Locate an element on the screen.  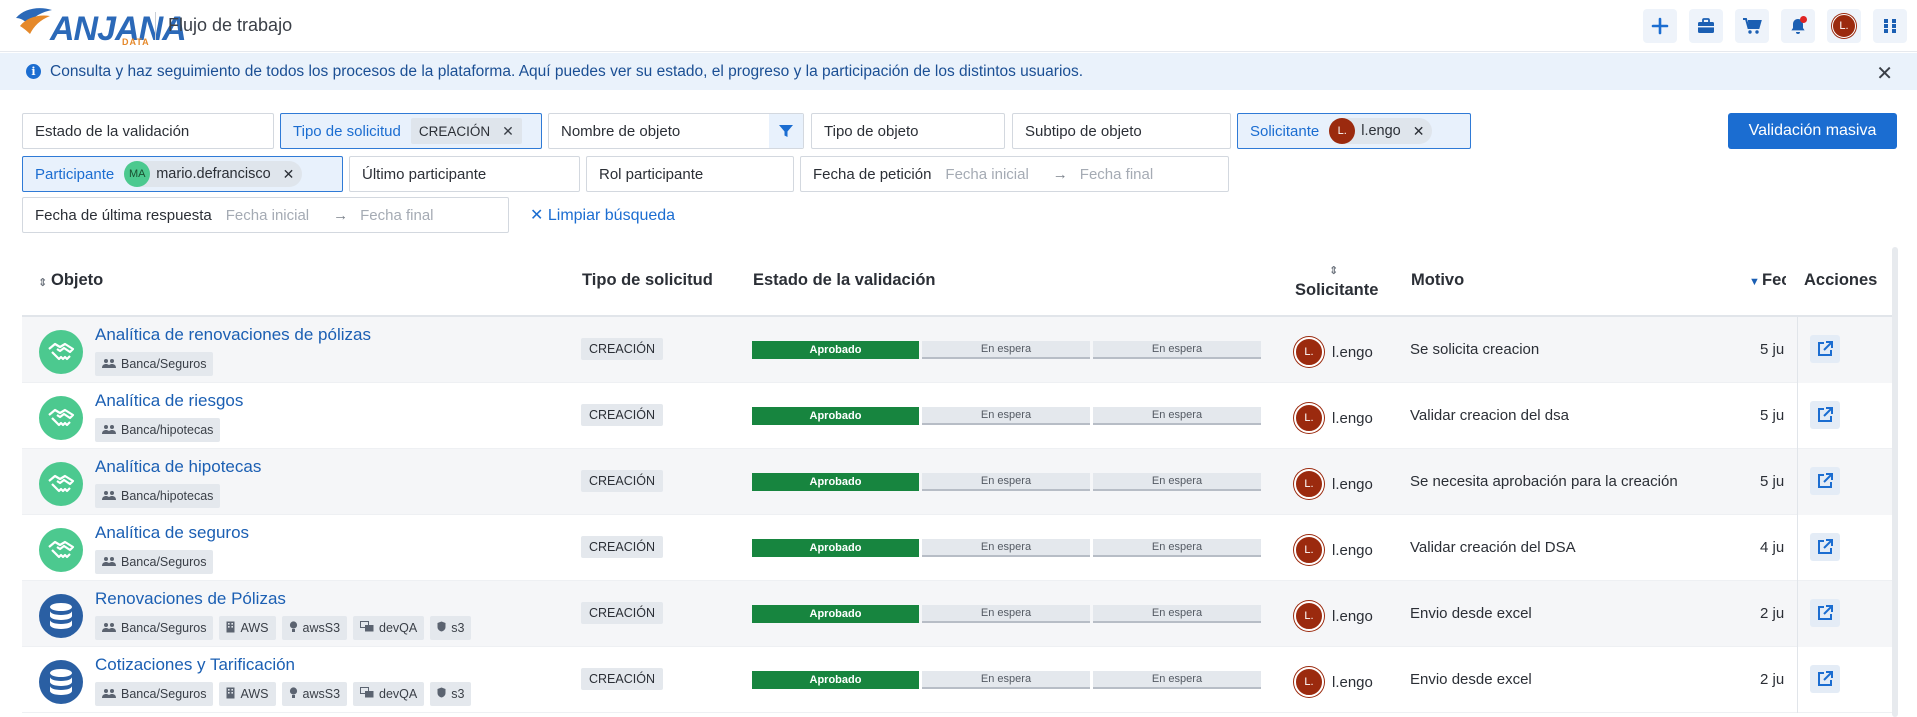
anjana-logo: ANJANA DATA is located at coordinates (100, 26).